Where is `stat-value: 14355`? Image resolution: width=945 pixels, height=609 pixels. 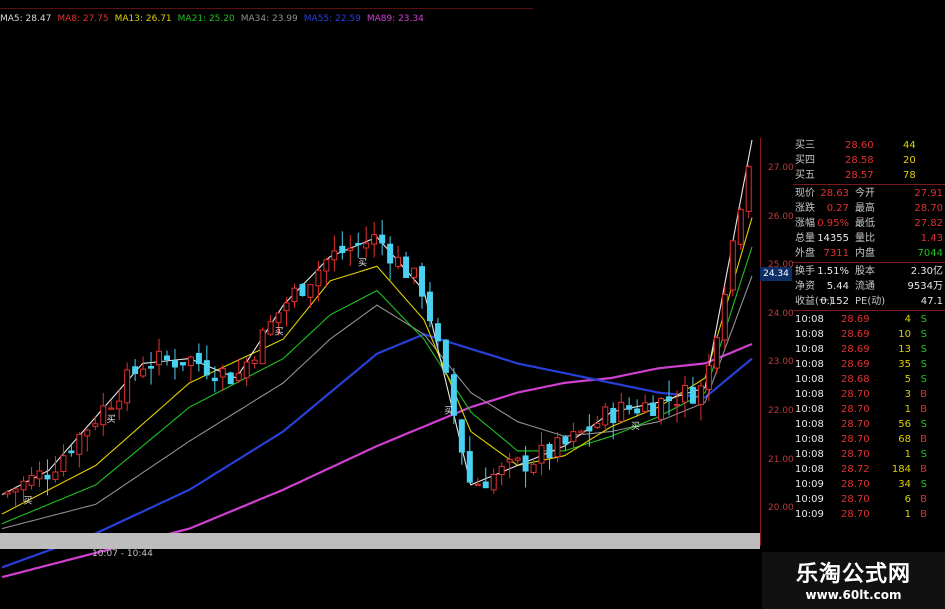
stat-value: 14355 is located at coordinates (833, 238).